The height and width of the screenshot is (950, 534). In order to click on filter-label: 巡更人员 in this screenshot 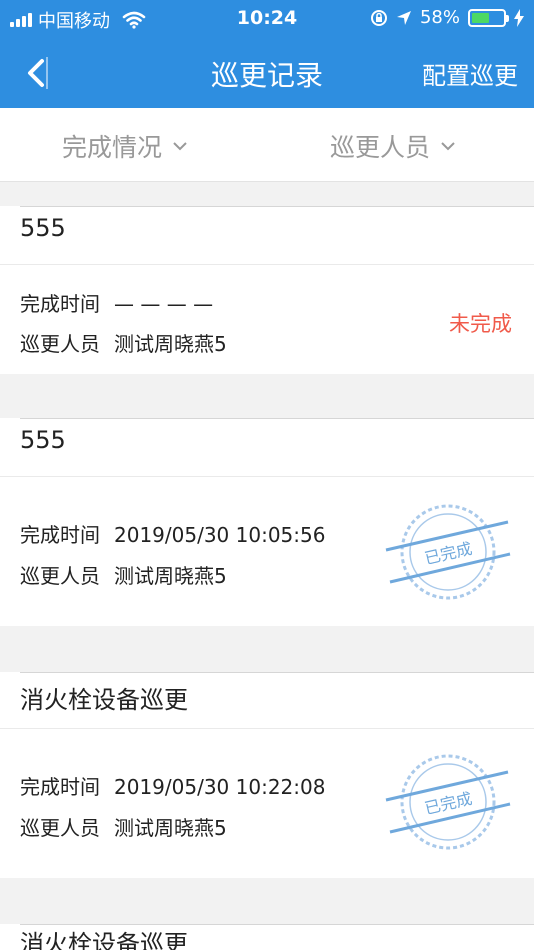, I will do `click(380, 147)`.